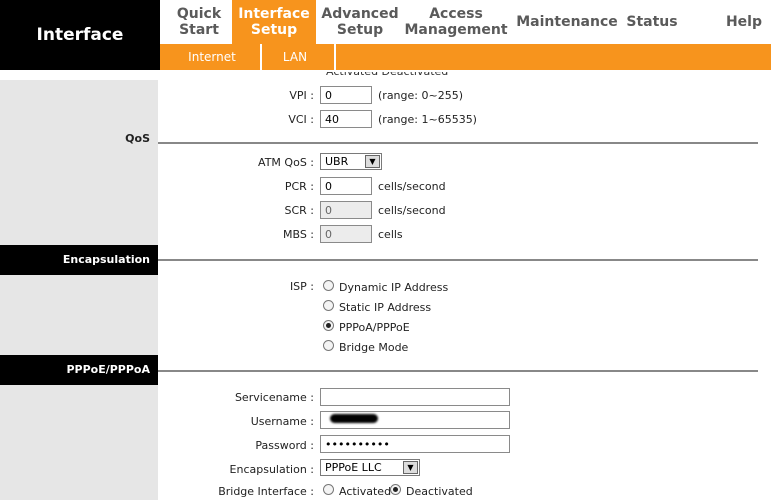  I want to click on pcr-unit: cells/second, so click(412, 186).